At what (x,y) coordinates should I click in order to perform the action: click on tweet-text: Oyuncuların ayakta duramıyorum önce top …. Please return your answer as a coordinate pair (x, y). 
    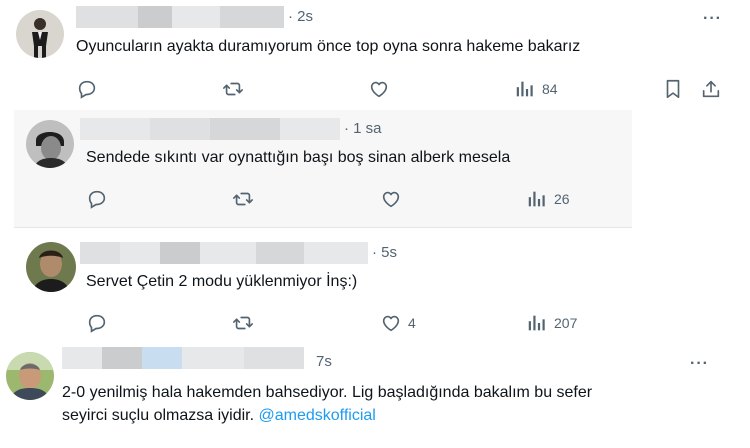
    Looking at the image, I should click on (328, 46).